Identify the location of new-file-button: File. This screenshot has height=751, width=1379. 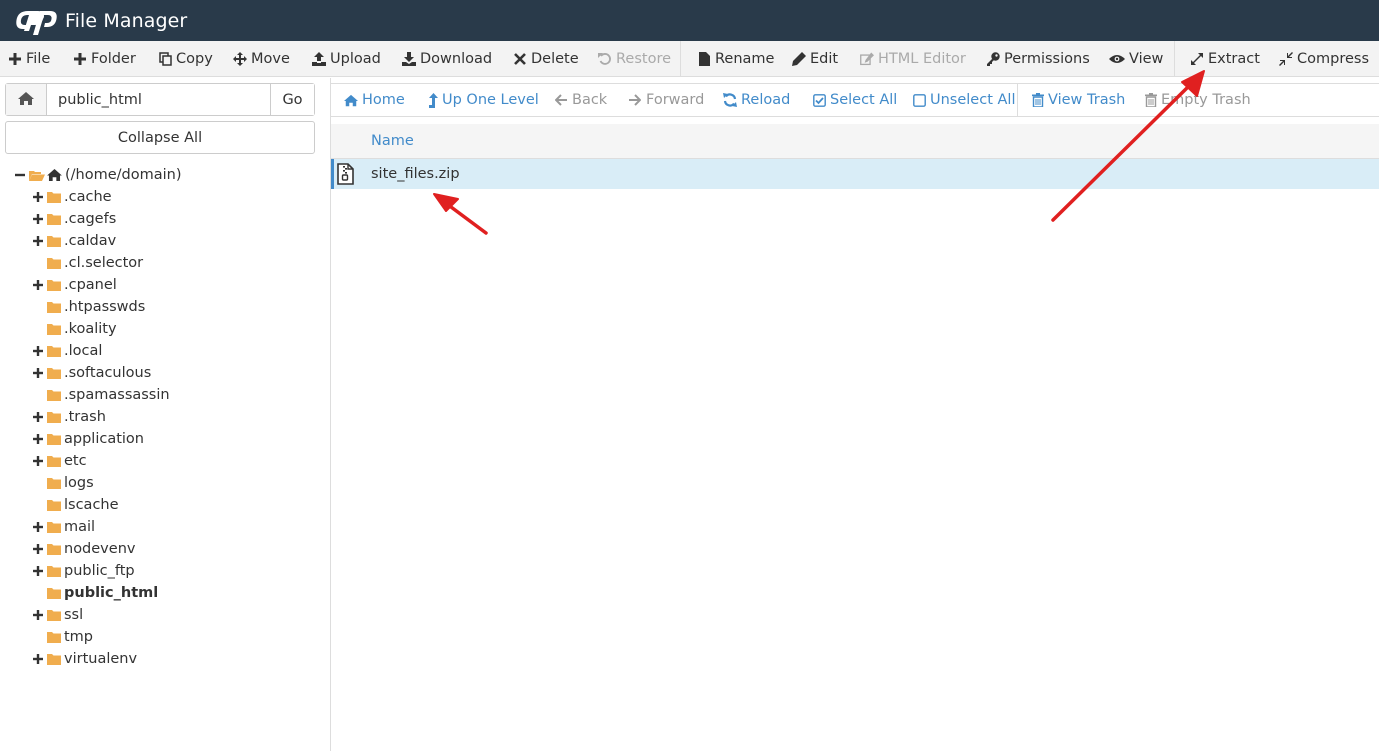
(29, 58).